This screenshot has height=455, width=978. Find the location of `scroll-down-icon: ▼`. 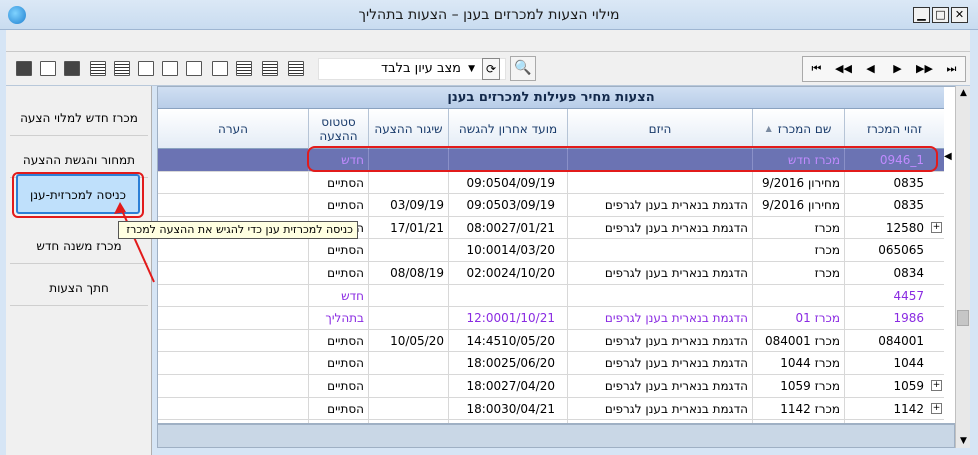

scroll-down-icon: ▼ is located at coordinates (963, 441).